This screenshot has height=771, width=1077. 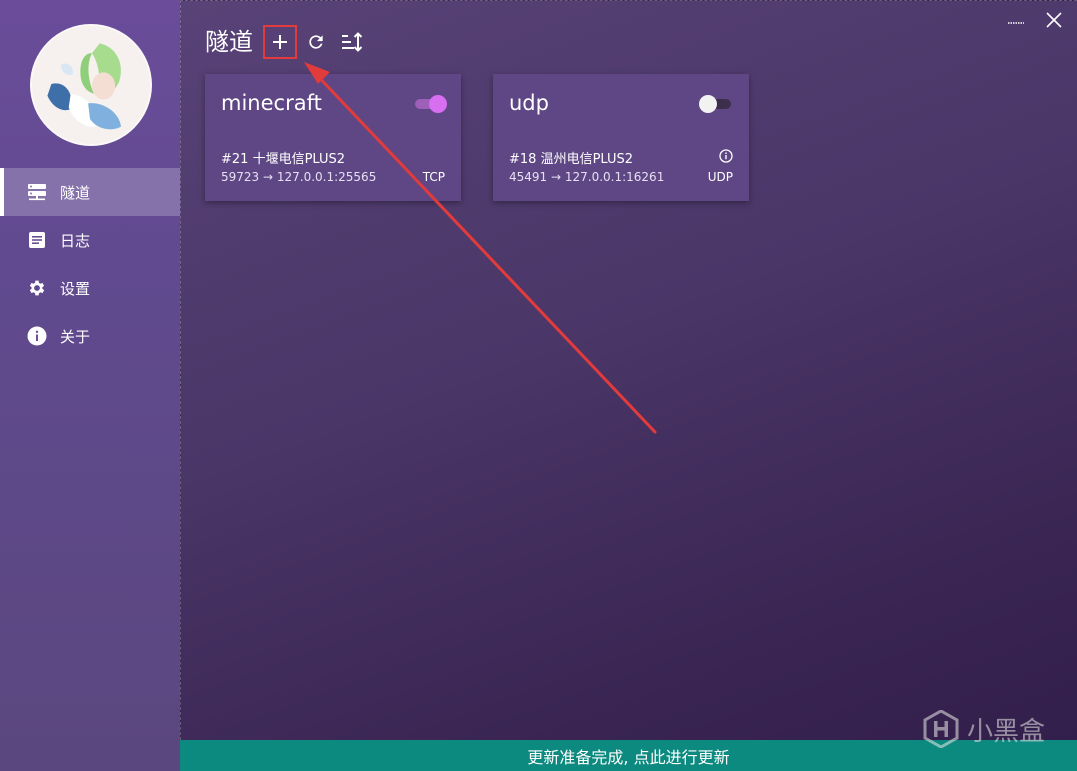 I want to click on tunnel-protocol: UDP, so click(x=720, y=177).